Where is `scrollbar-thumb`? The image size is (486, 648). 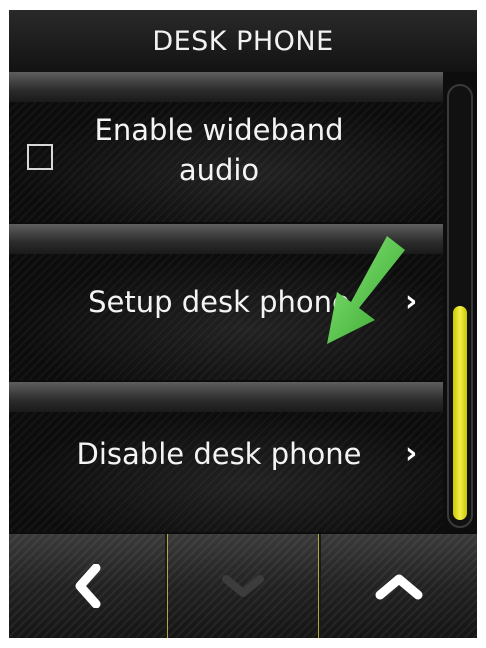
scrollbar-thumb is located at coordinates (460, 413).